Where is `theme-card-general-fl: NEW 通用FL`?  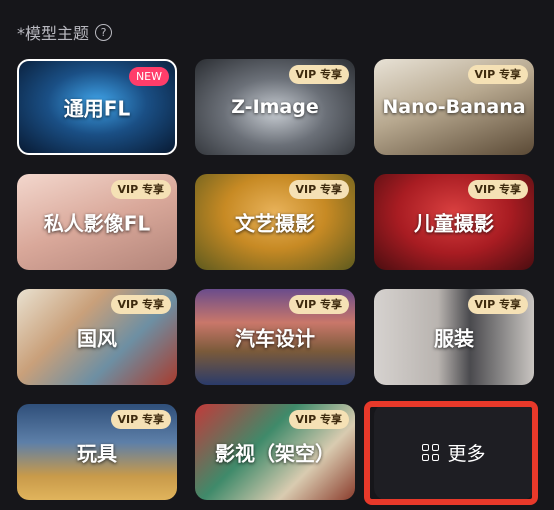 theme-card-general-fl: NEW 通用FL is located at coordinates (97, 107).